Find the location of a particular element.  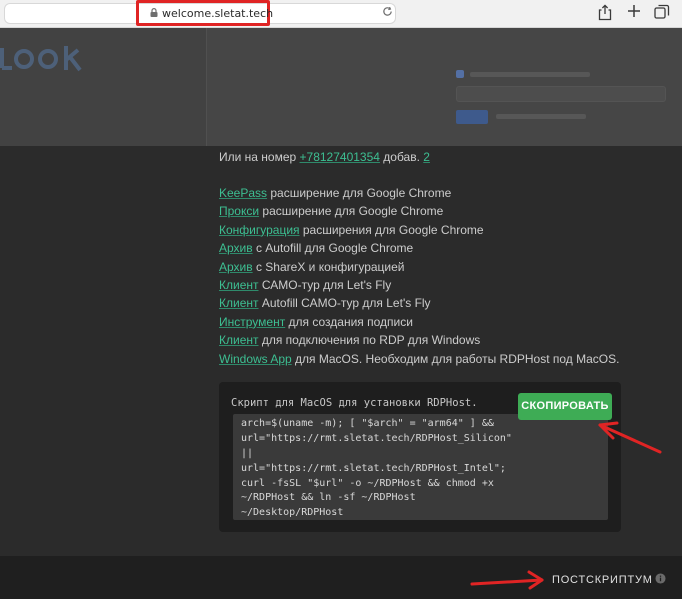

code-line: || is located at coordinates (247, 453).